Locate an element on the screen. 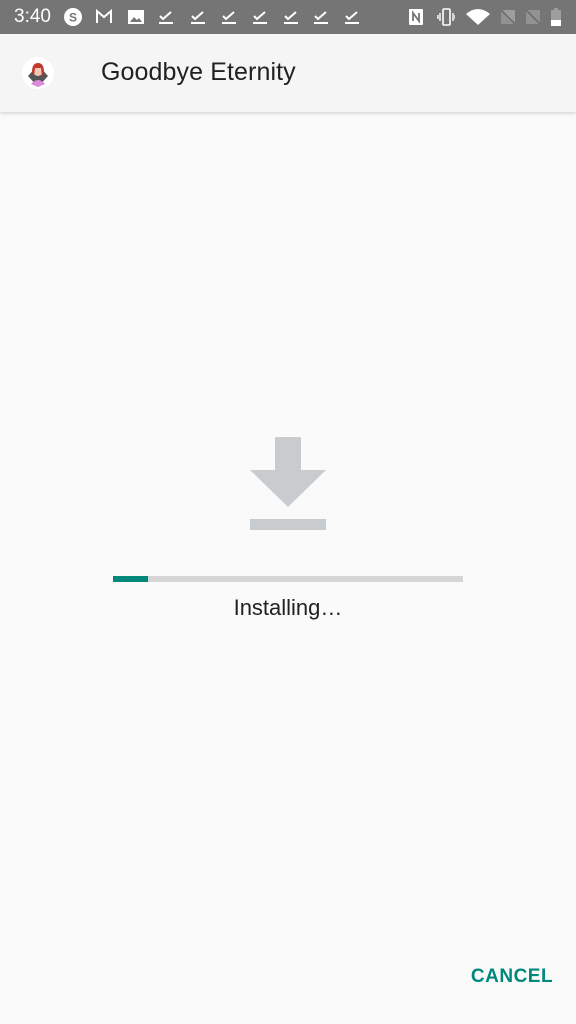 This screenshot has width=576, height=1024. gmail-icon is located at coordinates (104, 15).